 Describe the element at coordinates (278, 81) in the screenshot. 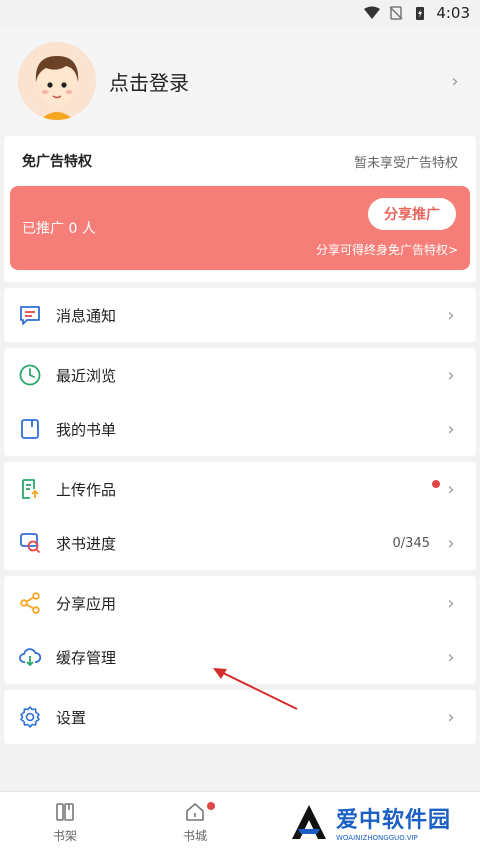

I see `login-text: 点击登录` at that location.